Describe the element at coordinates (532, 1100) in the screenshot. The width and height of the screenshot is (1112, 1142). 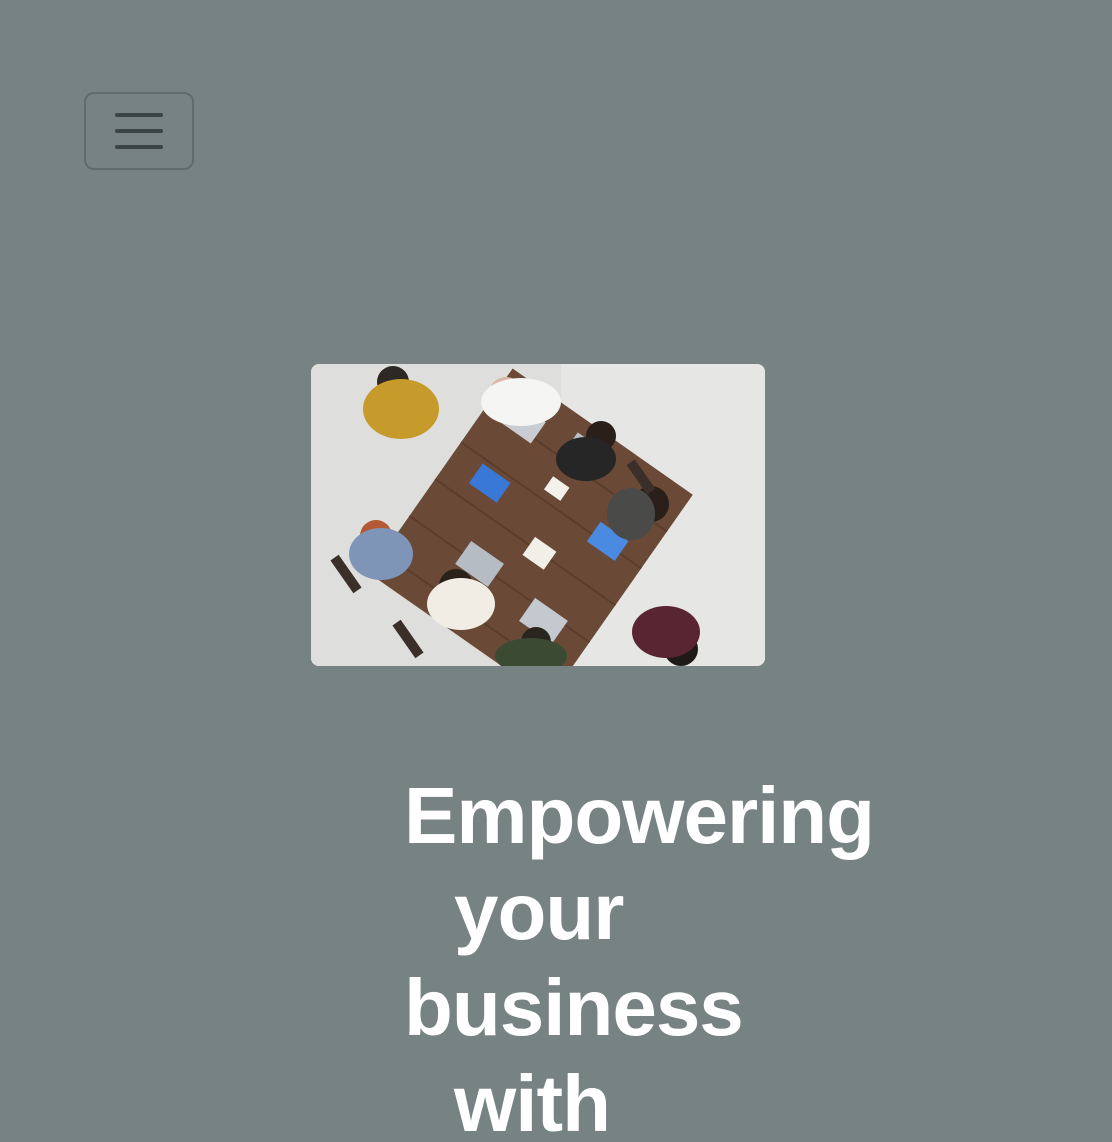
I see `headline-line: with` at that location.